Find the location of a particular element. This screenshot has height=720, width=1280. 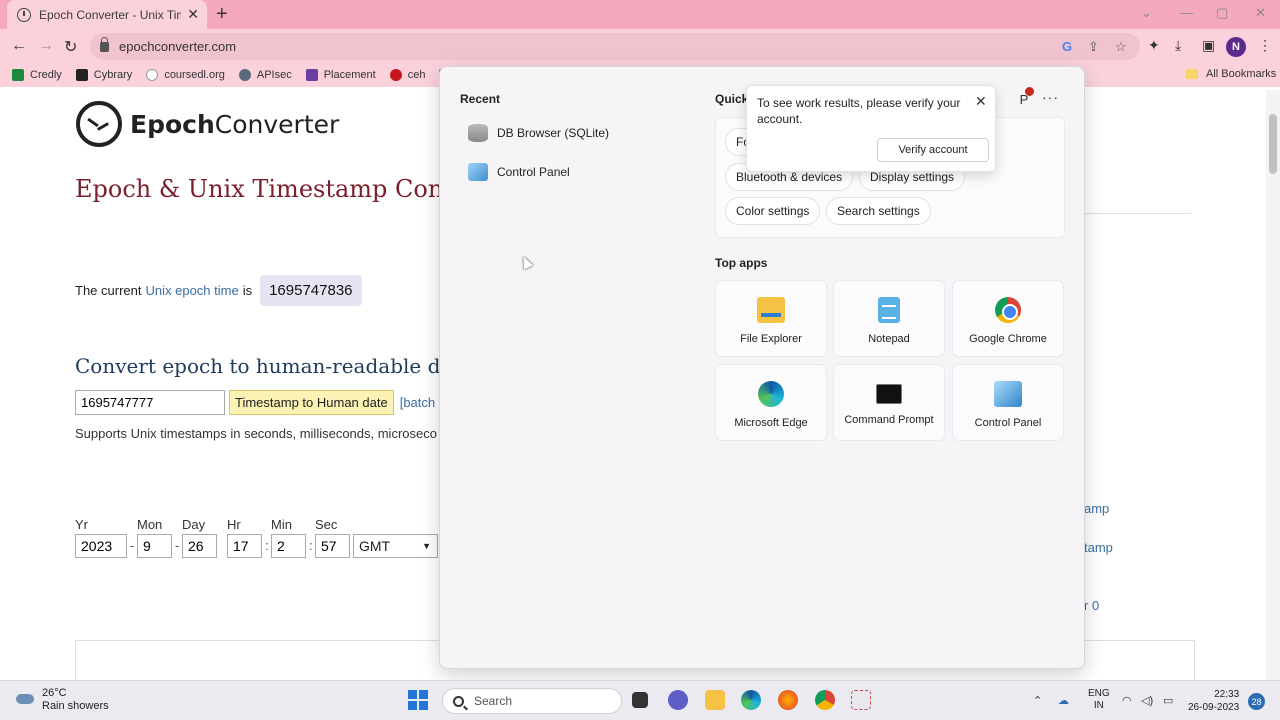

minimize-icon: — is located at coordinates (1186, 12).